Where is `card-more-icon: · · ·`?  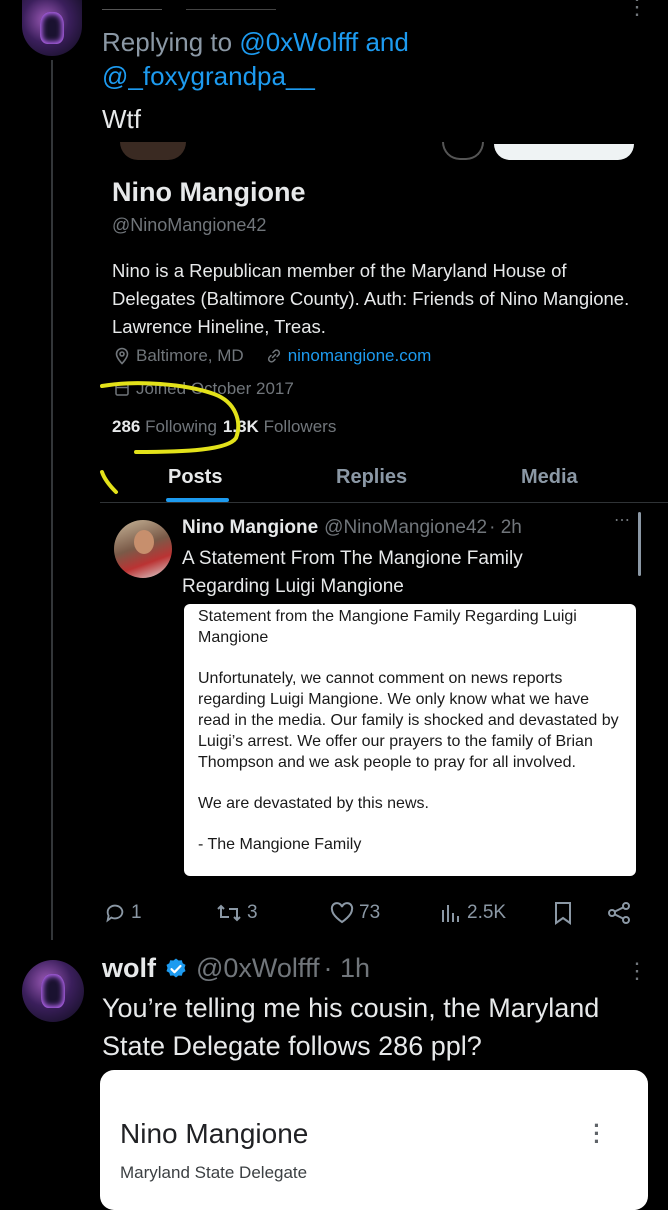
card-more-icon: · · · is located at coordinates (597, 1133).